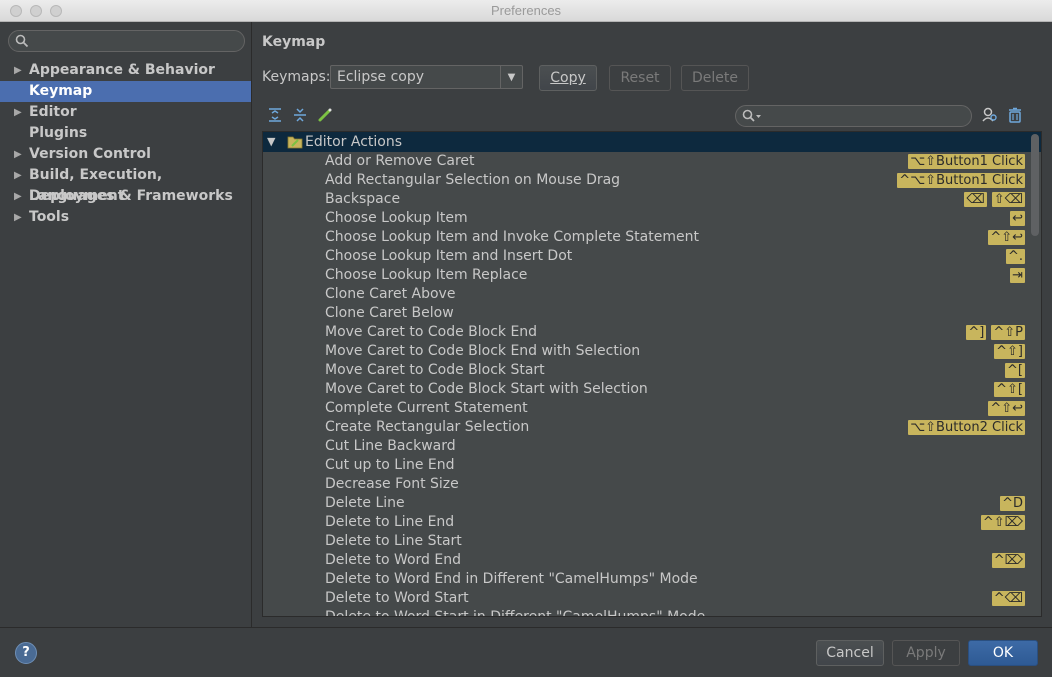  Describe the element at coordinates (652, 142) in the screenshot. I see `group-editor-actions: ▼ Editor Actions` at that location.